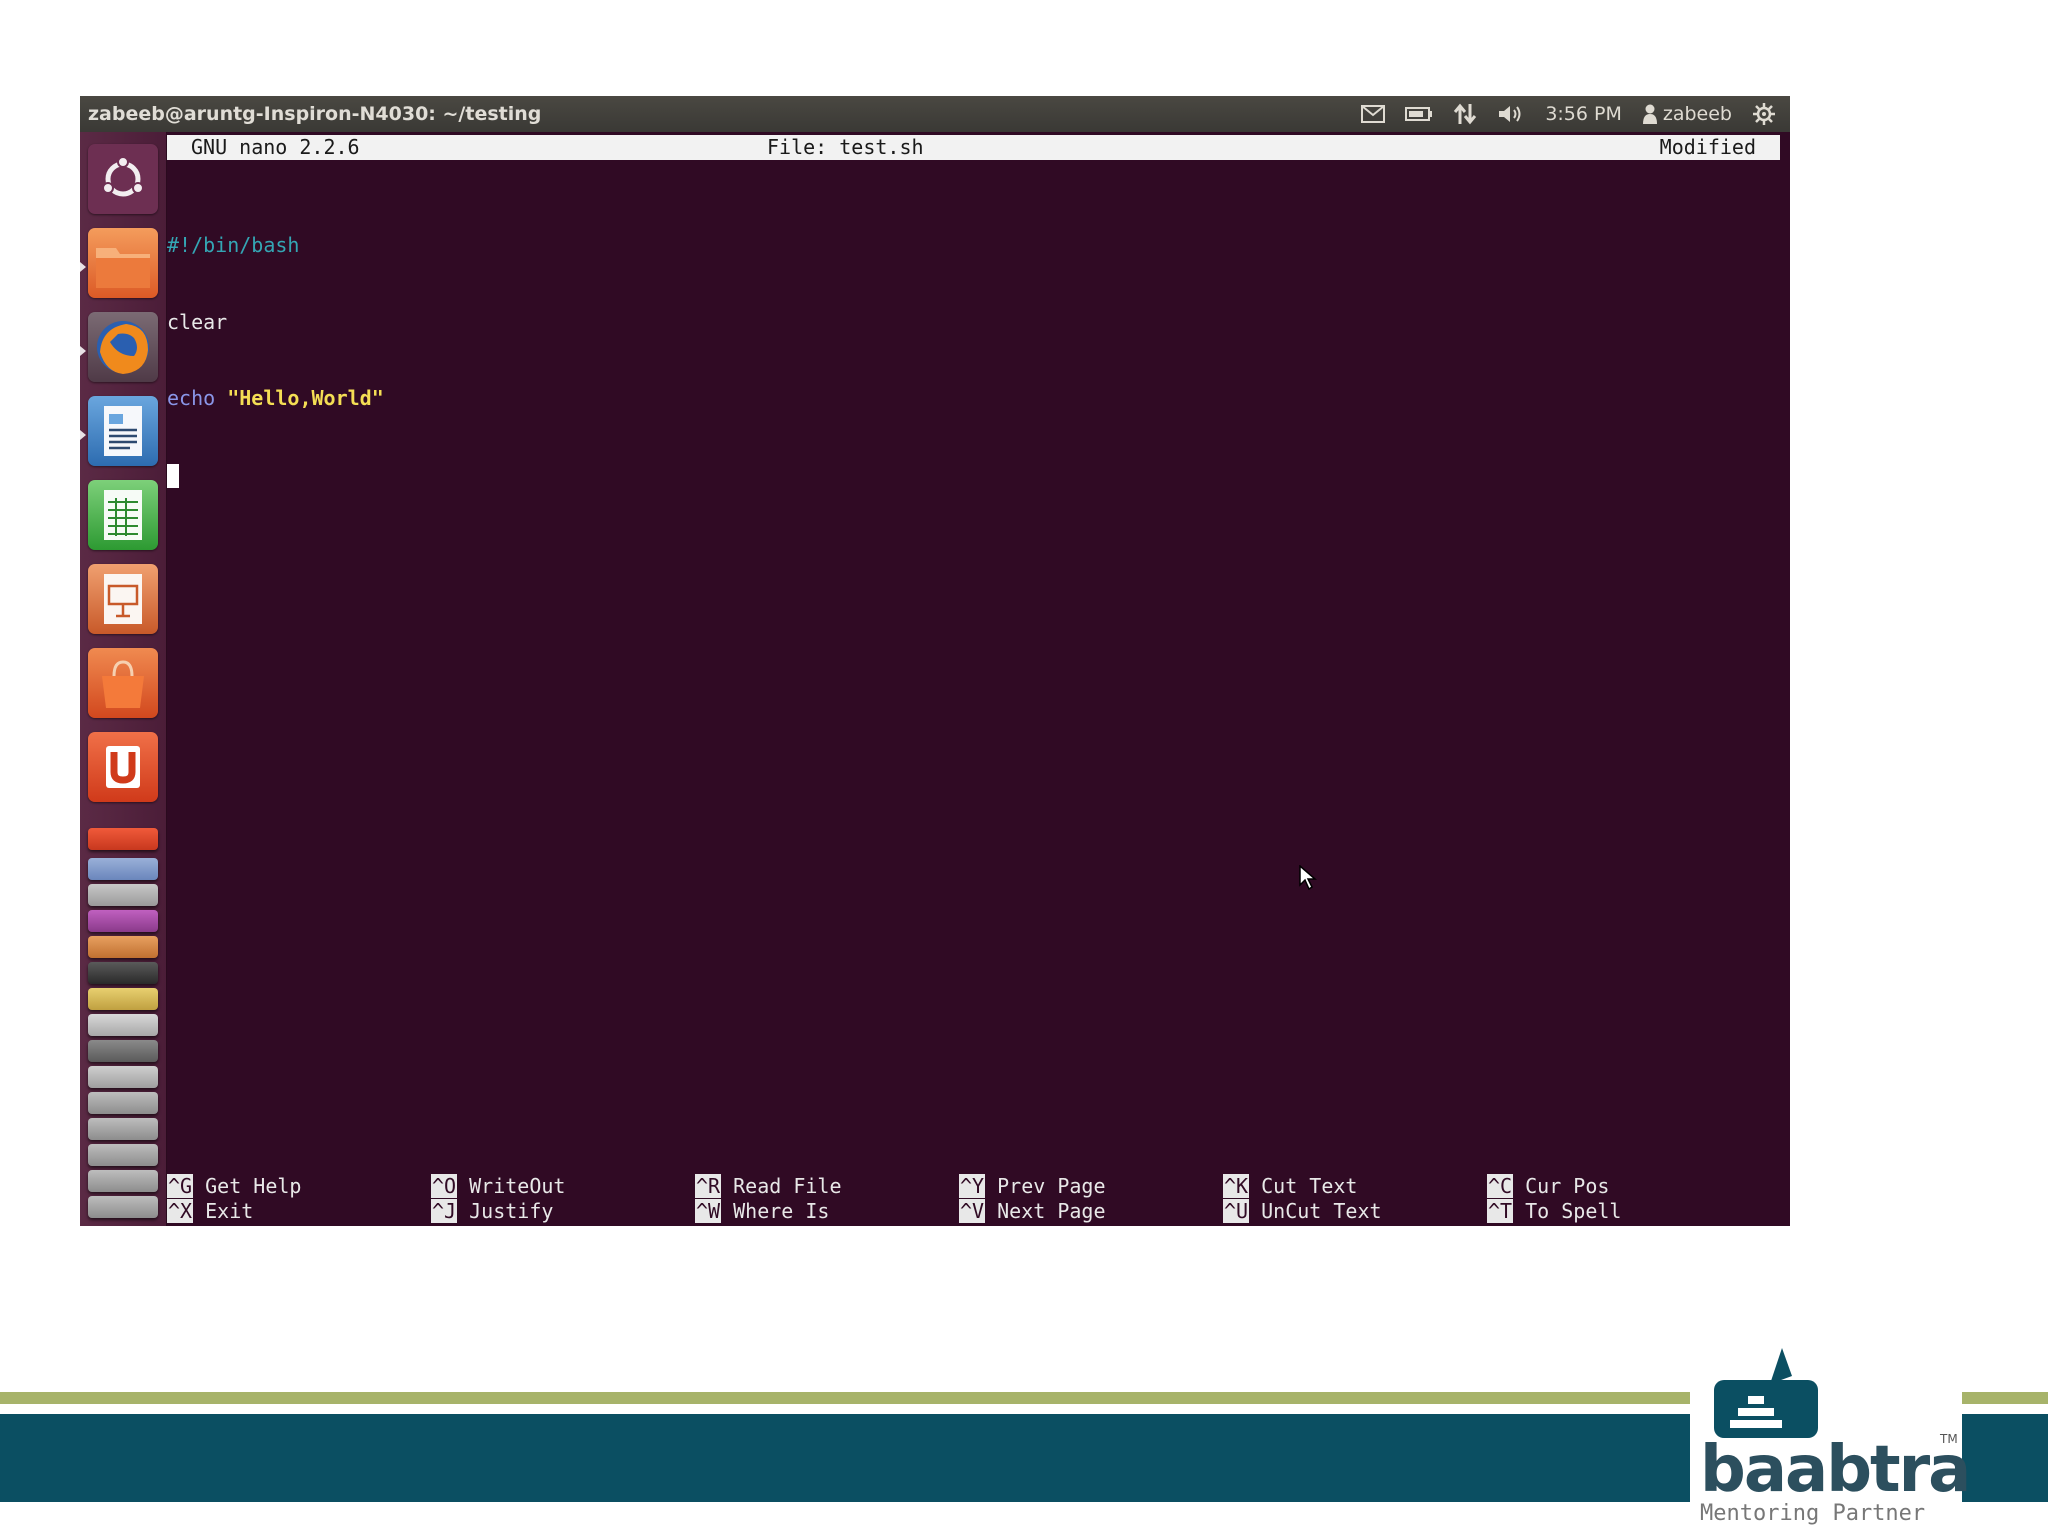  What do you see at coordinates (1309, 1186) in the screenshot?
I see `shortcut-label: Cut Text` at bounding box center [1309, 1186].